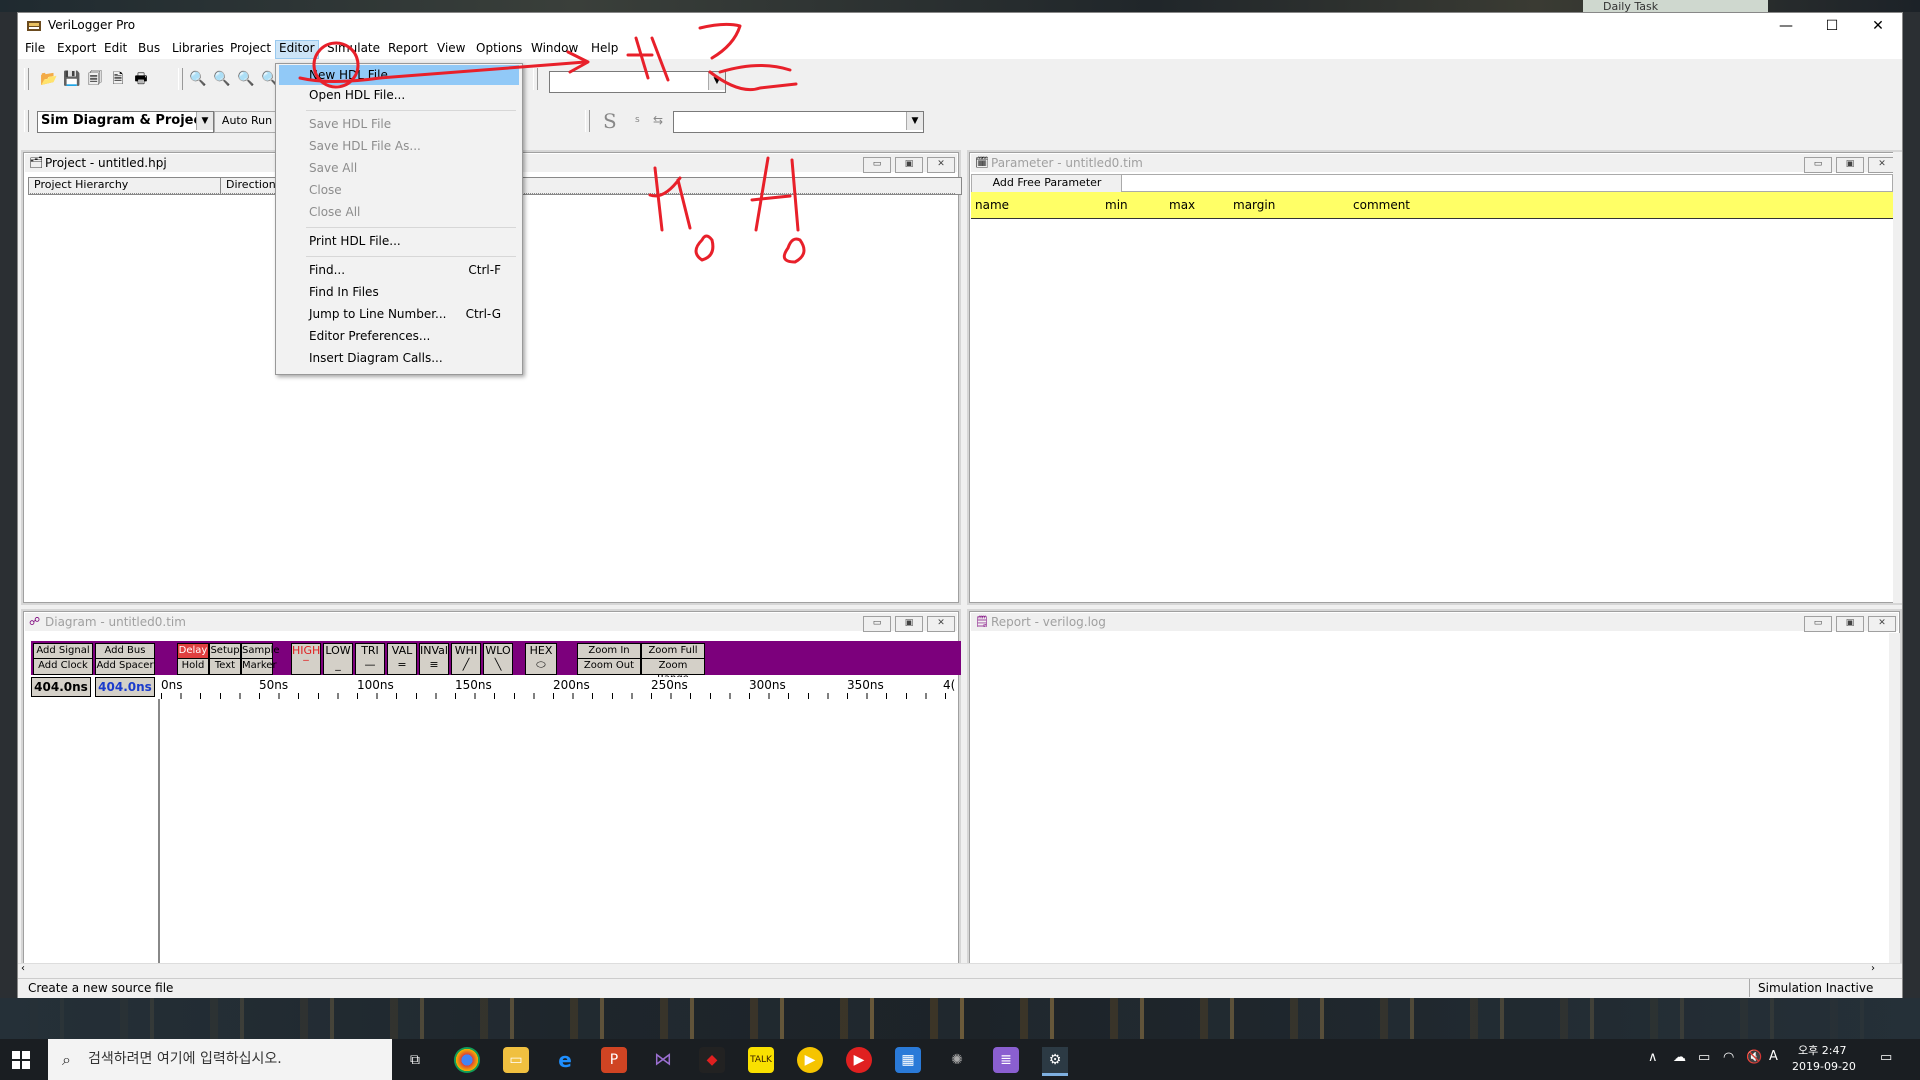 Image resolution: width=1920 pixels, height=1080 pixels. I want to click on menu-file: File, so click(35, 48).